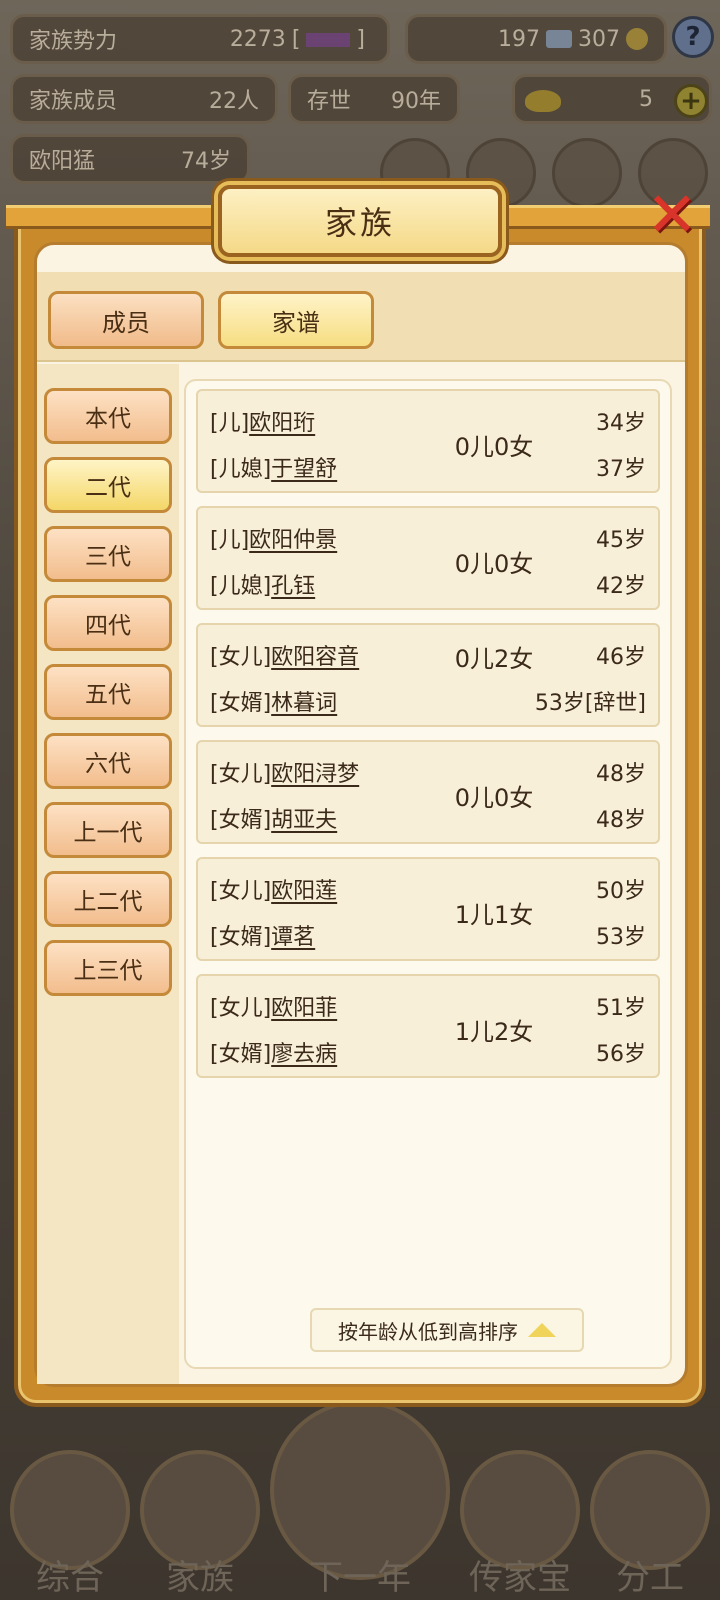 The image size is (720, 1600). I want to click on family-card: [女儿] 欧阳容音 [女婿] 林暮词 0儿2女 46岁 53岁[辞世], so click(428, 675).